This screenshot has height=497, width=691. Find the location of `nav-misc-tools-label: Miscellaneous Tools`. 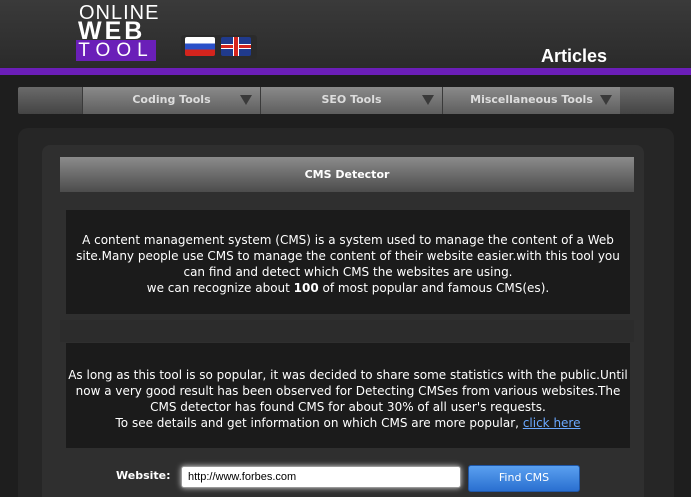

nav-misc-tools-label: Miscellaneous Tools is located at coordinates (531, 99).